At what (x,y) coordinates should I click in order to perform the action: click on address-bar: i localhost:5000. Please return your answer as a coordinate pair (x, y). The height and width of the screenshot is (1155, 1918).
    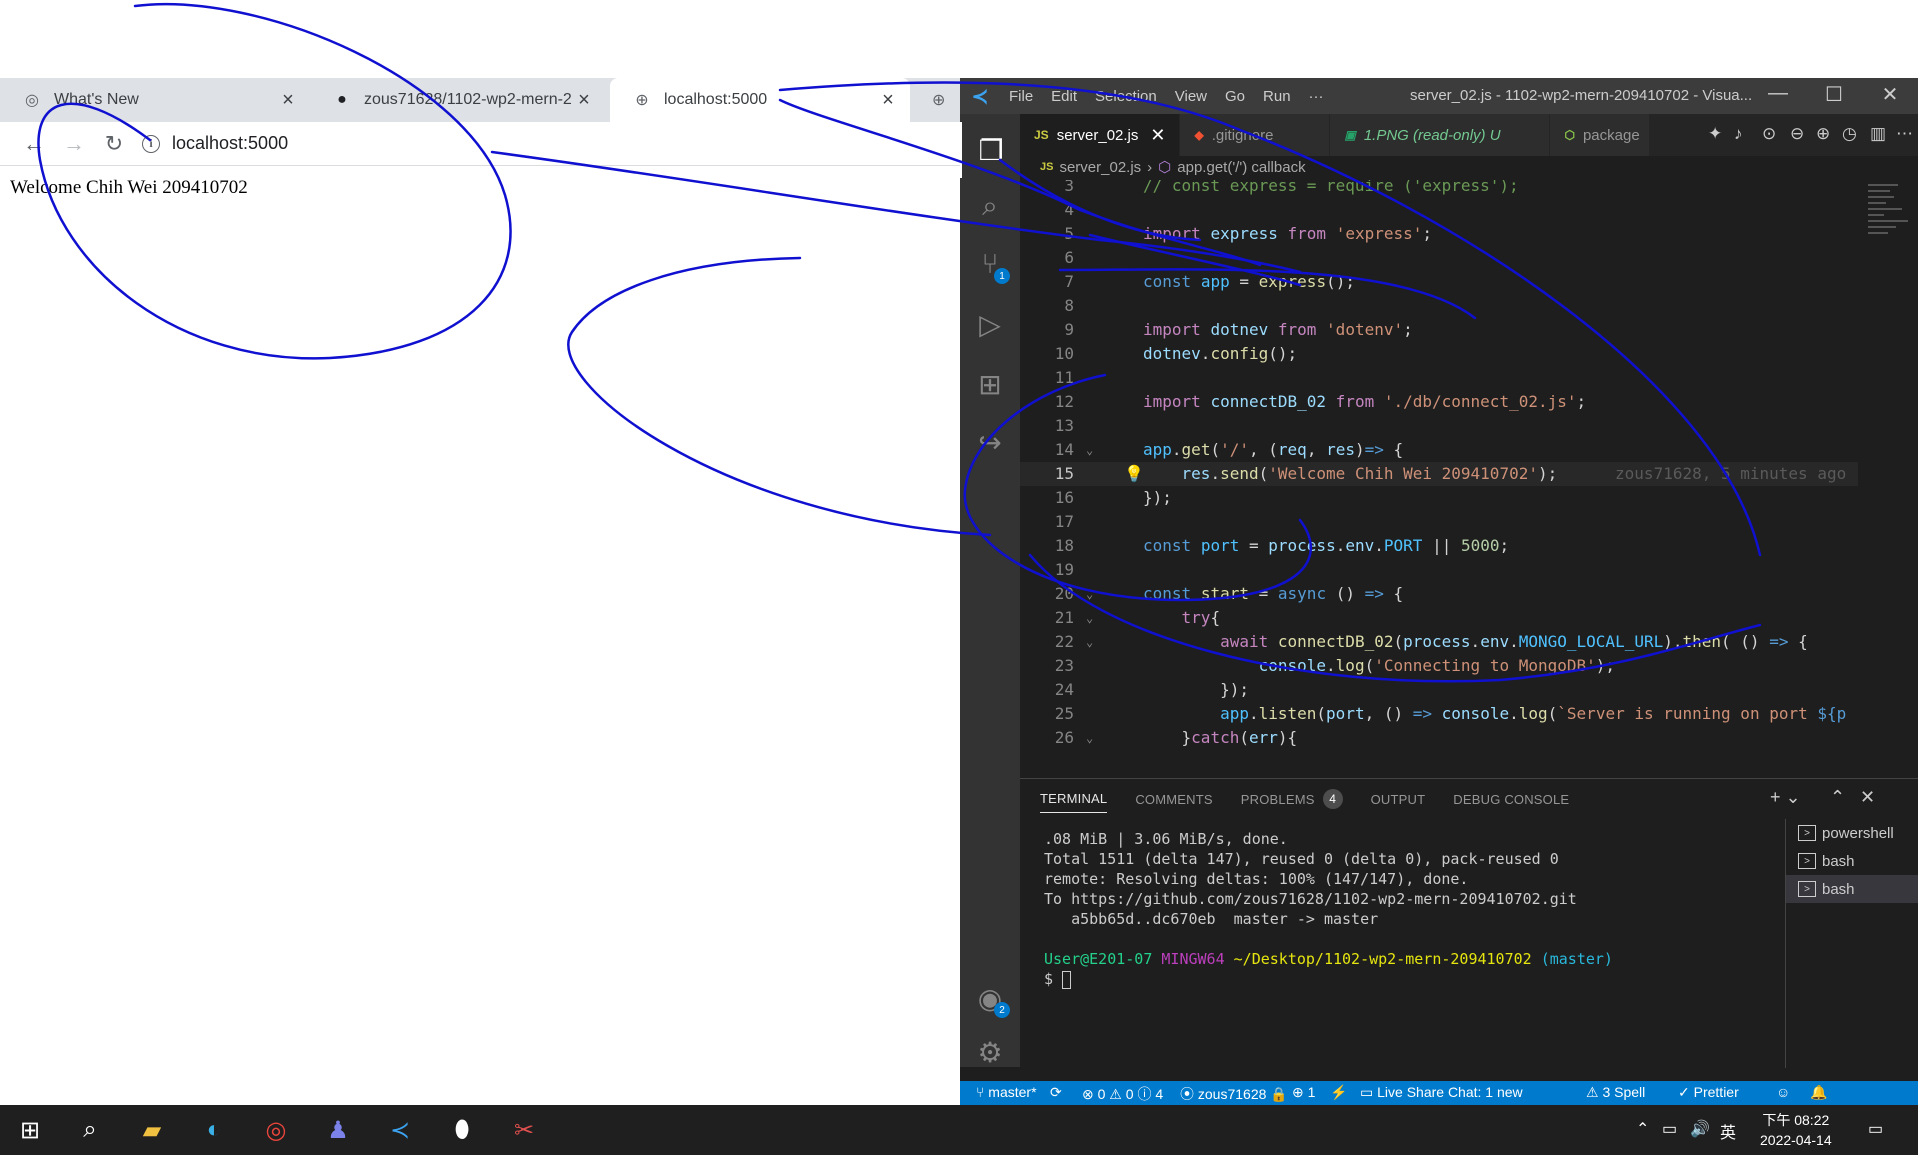
    Looking at the image, I should click on (215, 143).